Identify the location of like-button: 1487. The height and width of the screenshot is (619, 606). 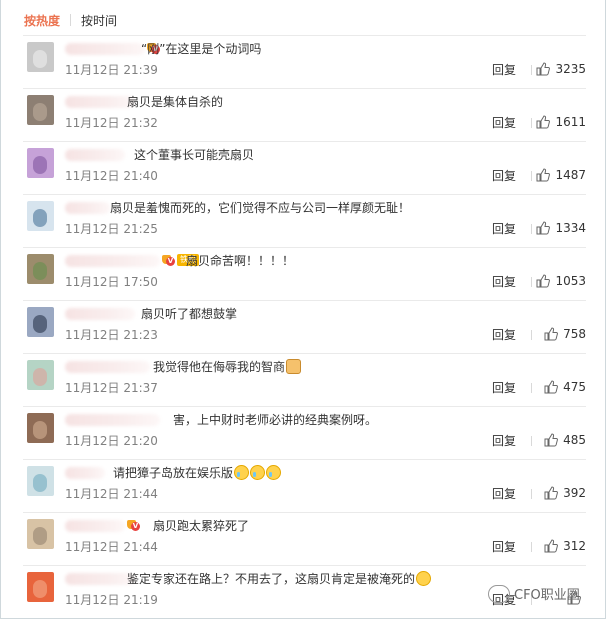
(561, 175).